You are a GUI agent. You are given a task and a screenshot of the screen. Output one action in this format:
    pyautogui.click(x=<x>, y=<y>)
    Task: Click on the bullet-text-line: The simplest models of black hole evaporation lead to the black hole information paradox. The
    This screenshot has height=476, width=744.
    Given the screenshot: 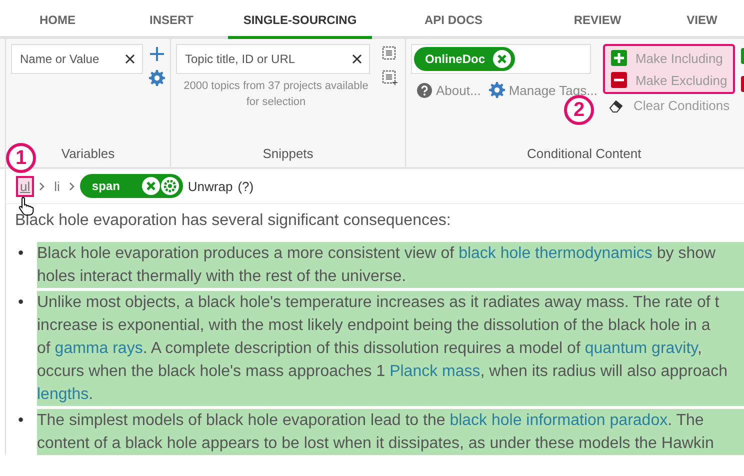 What is the action you would take?
    pyautogui.click(x=371, y=421)
    